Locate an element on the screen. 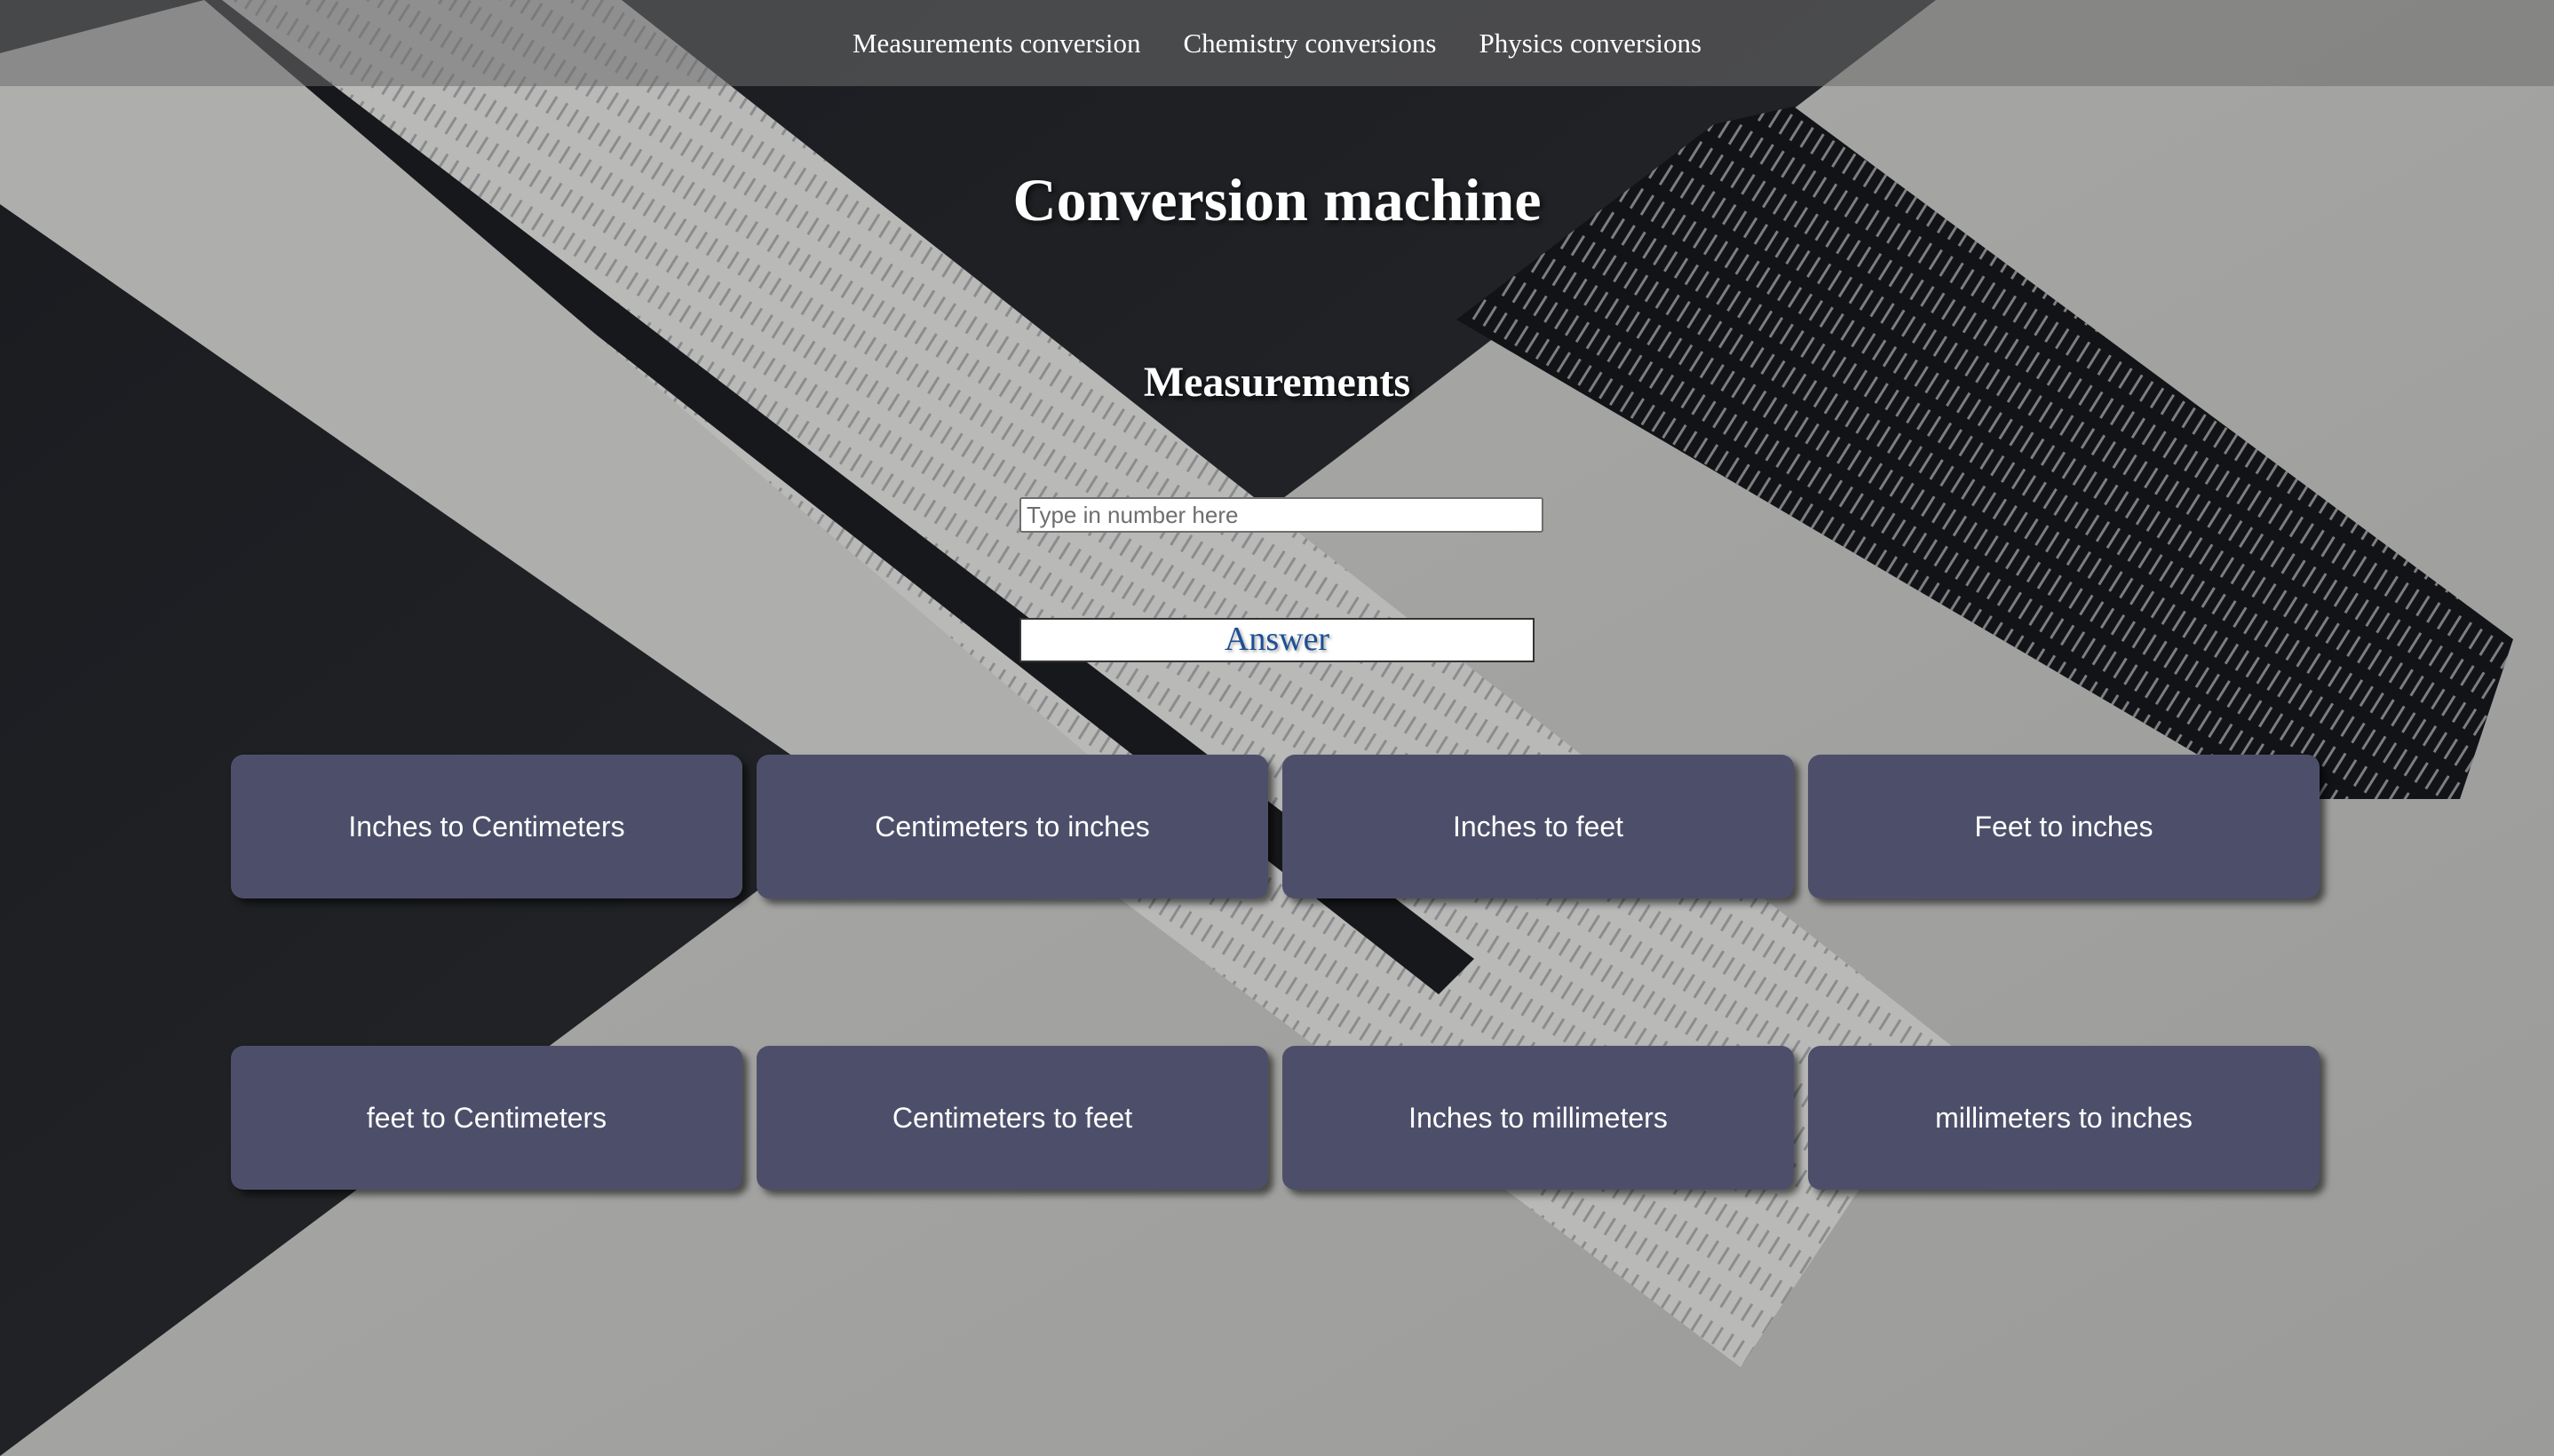 The image size is (2554, 1456). nav-link-measurements: Measurements conversion is located at coordinates (997, 43).